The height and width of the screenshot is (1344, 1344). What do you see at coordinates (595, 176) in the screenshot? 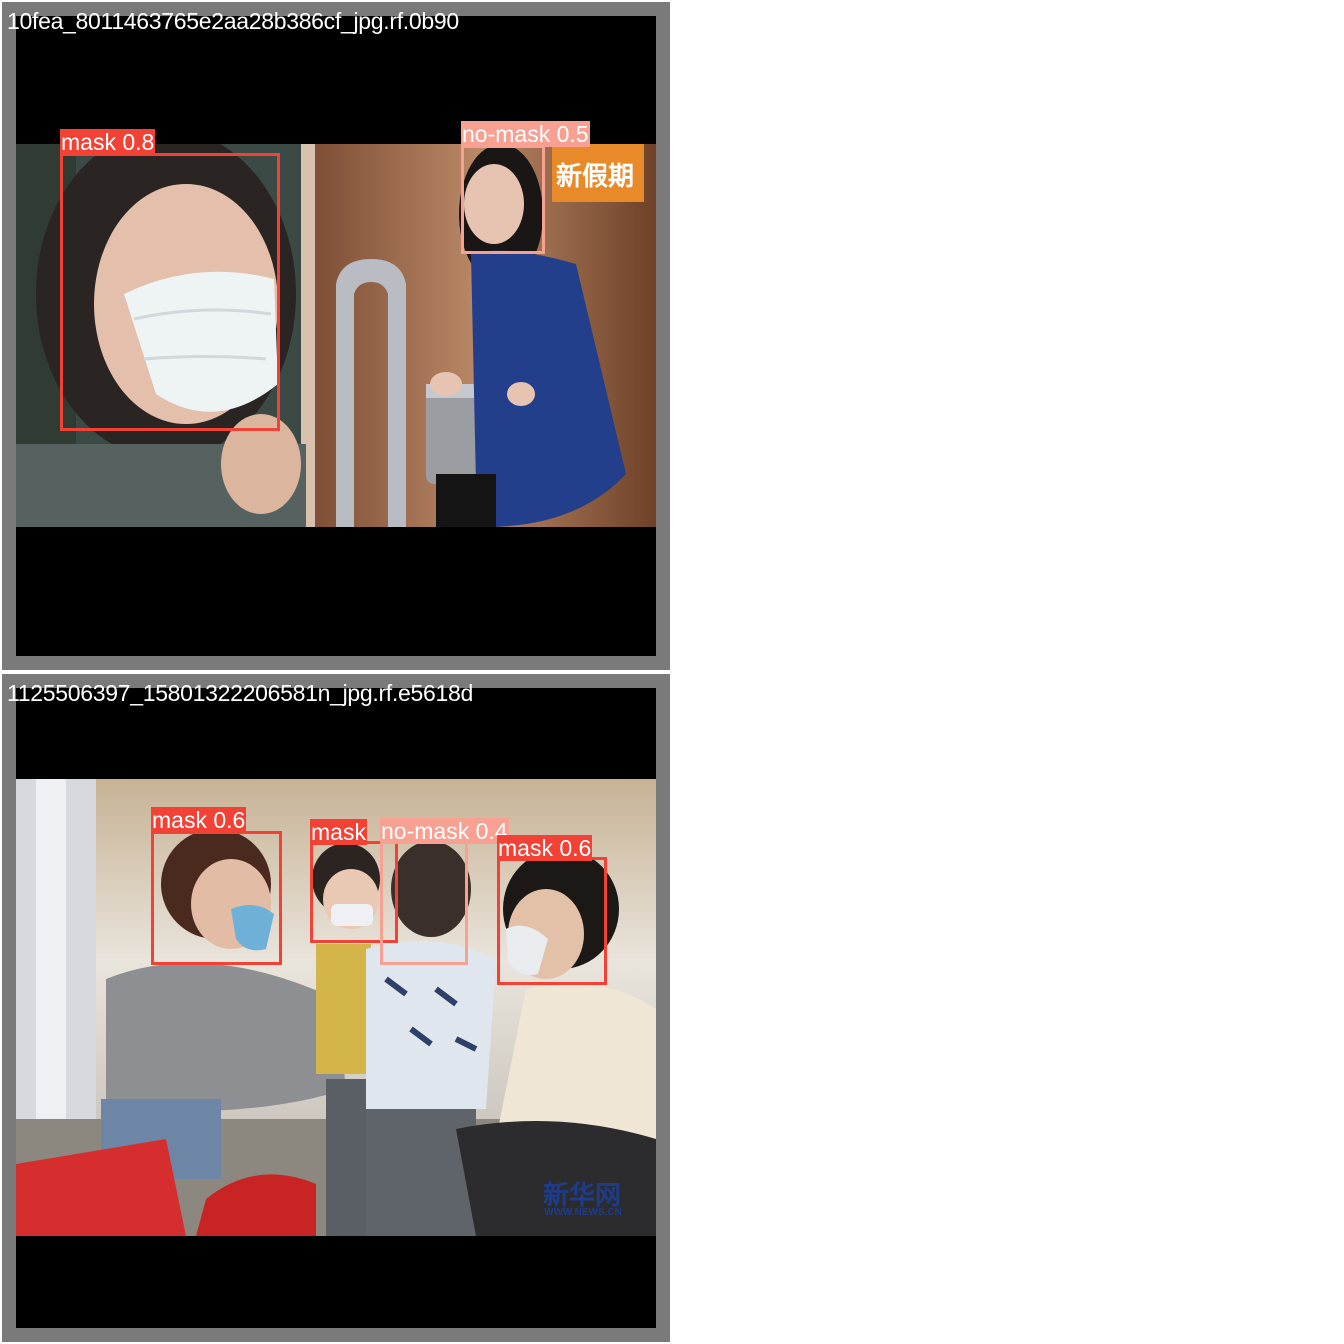
I see `watermark-logo: 新假期` at bounding box center [595, 176].